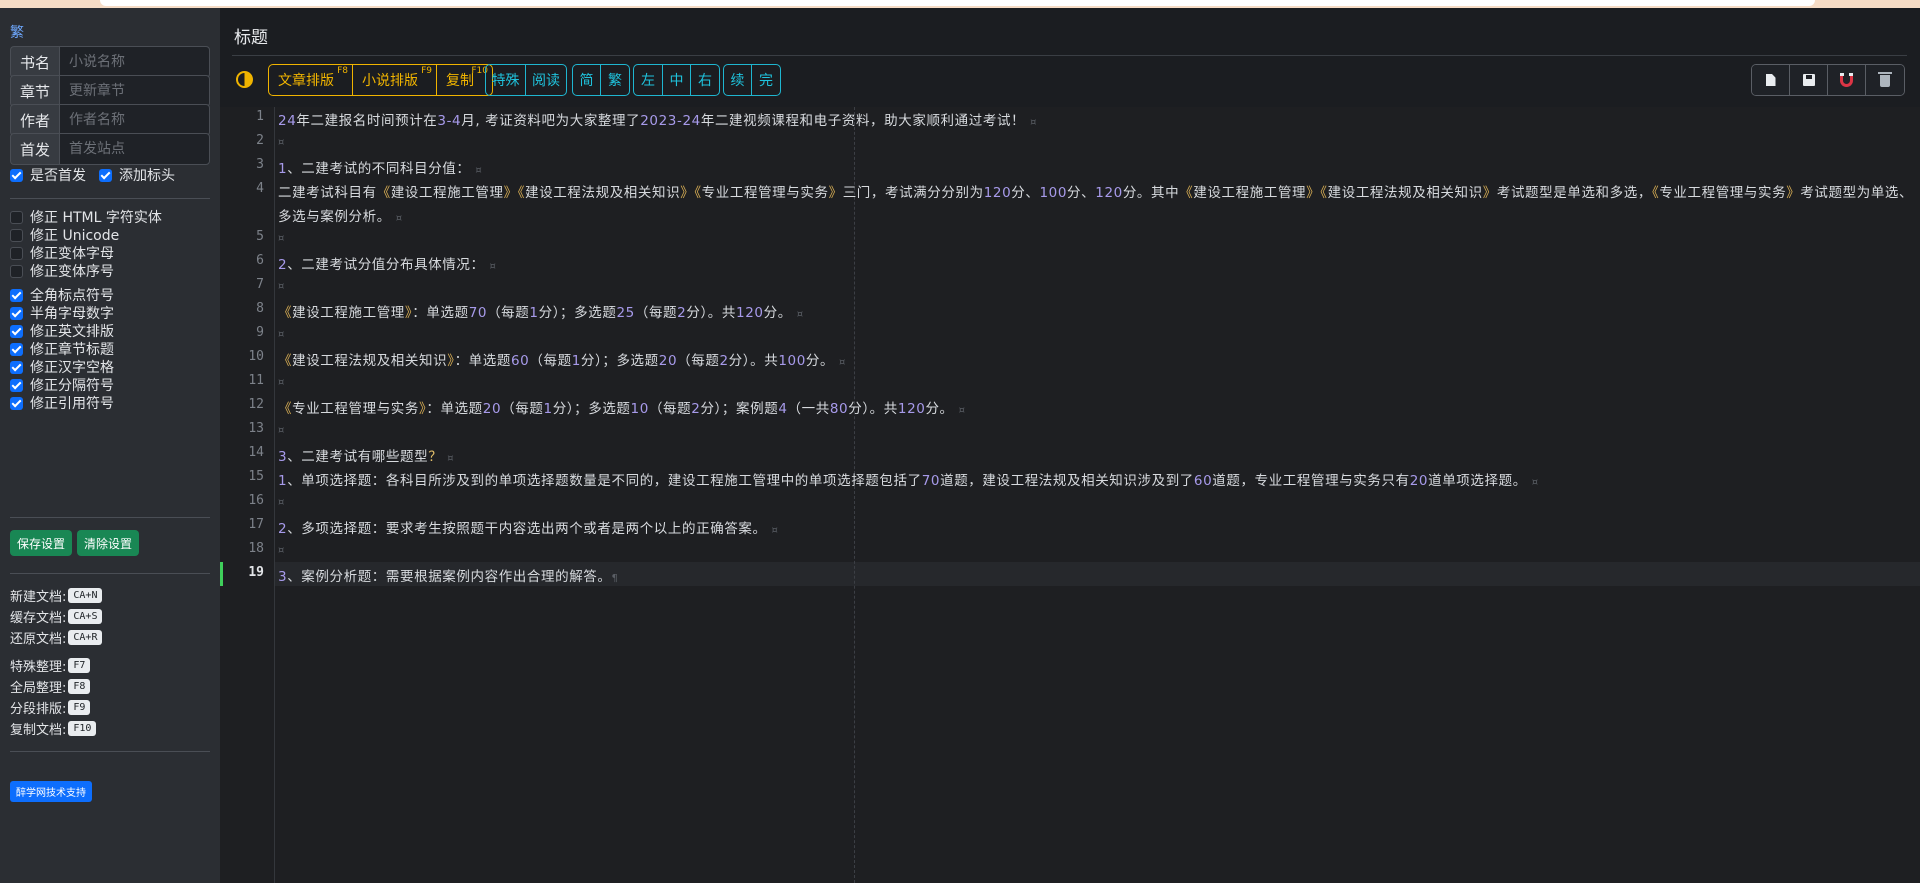  What do you see at coordinates (62, 403) in the screenshot?
I see `option-fix-quotes: 修正引用符号` at bounding box center [62, 403].